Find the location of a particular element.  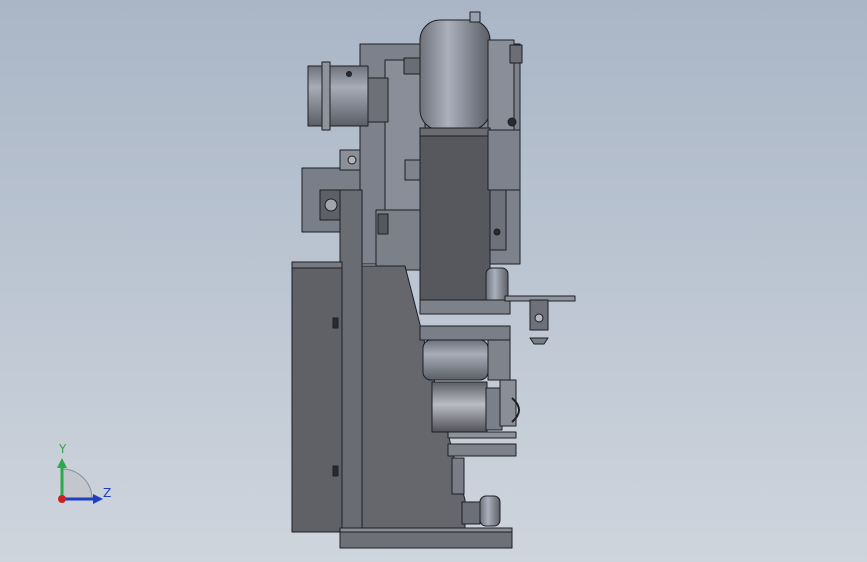

electrical-cabinet is located at coordinates (317, 397).